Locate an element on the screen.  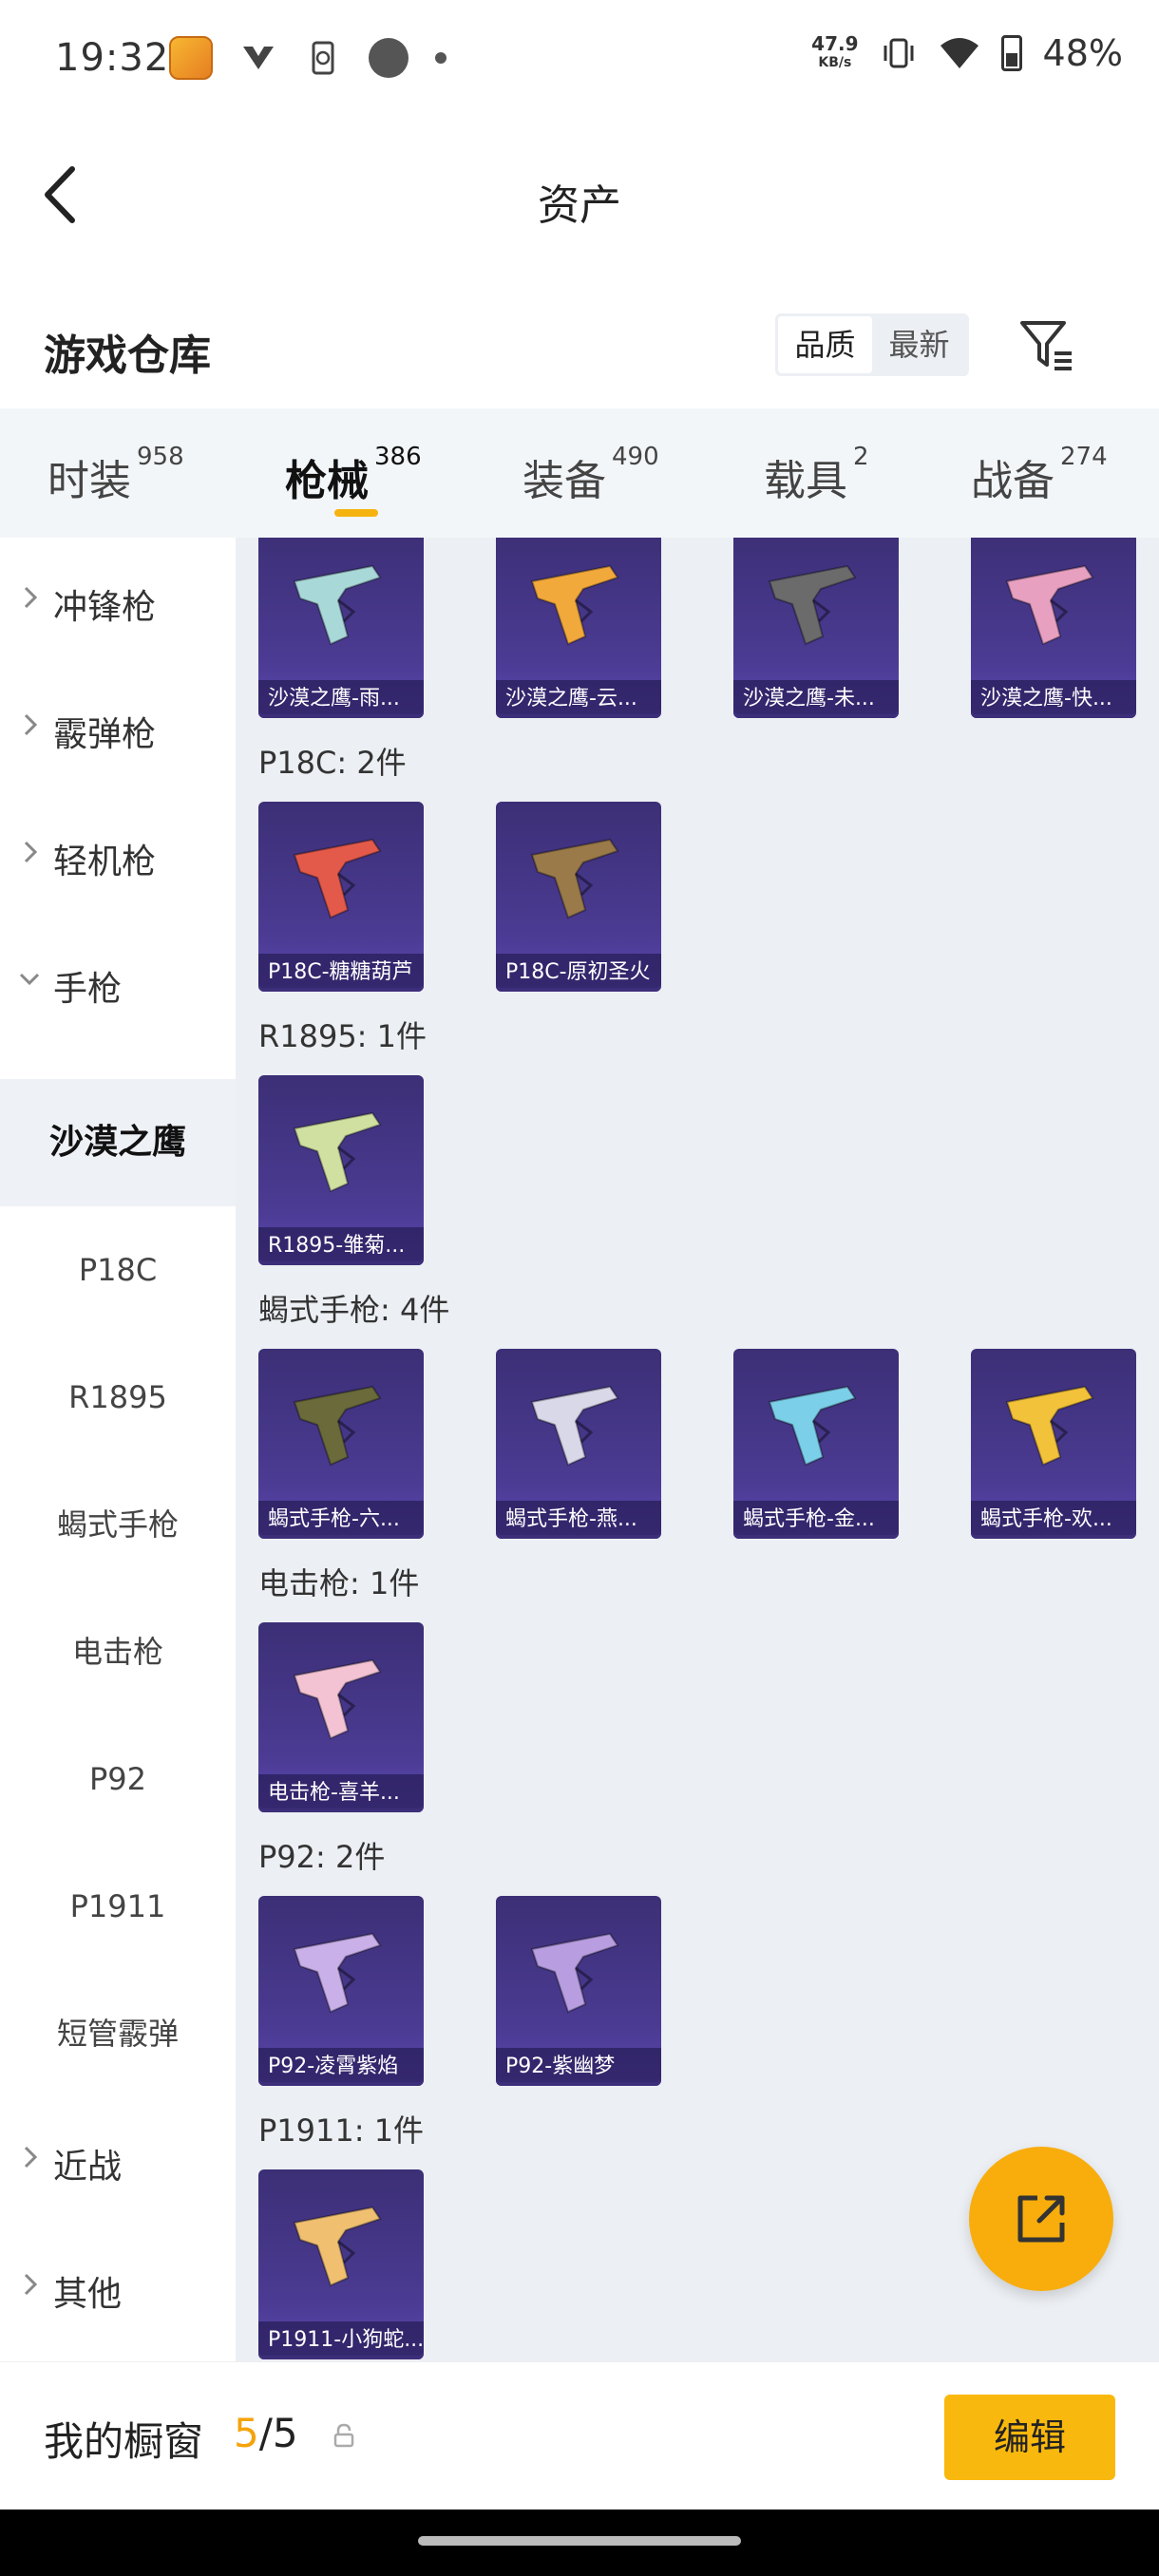
showcase-count: 5/5 is located at coordinates (266, 2433).